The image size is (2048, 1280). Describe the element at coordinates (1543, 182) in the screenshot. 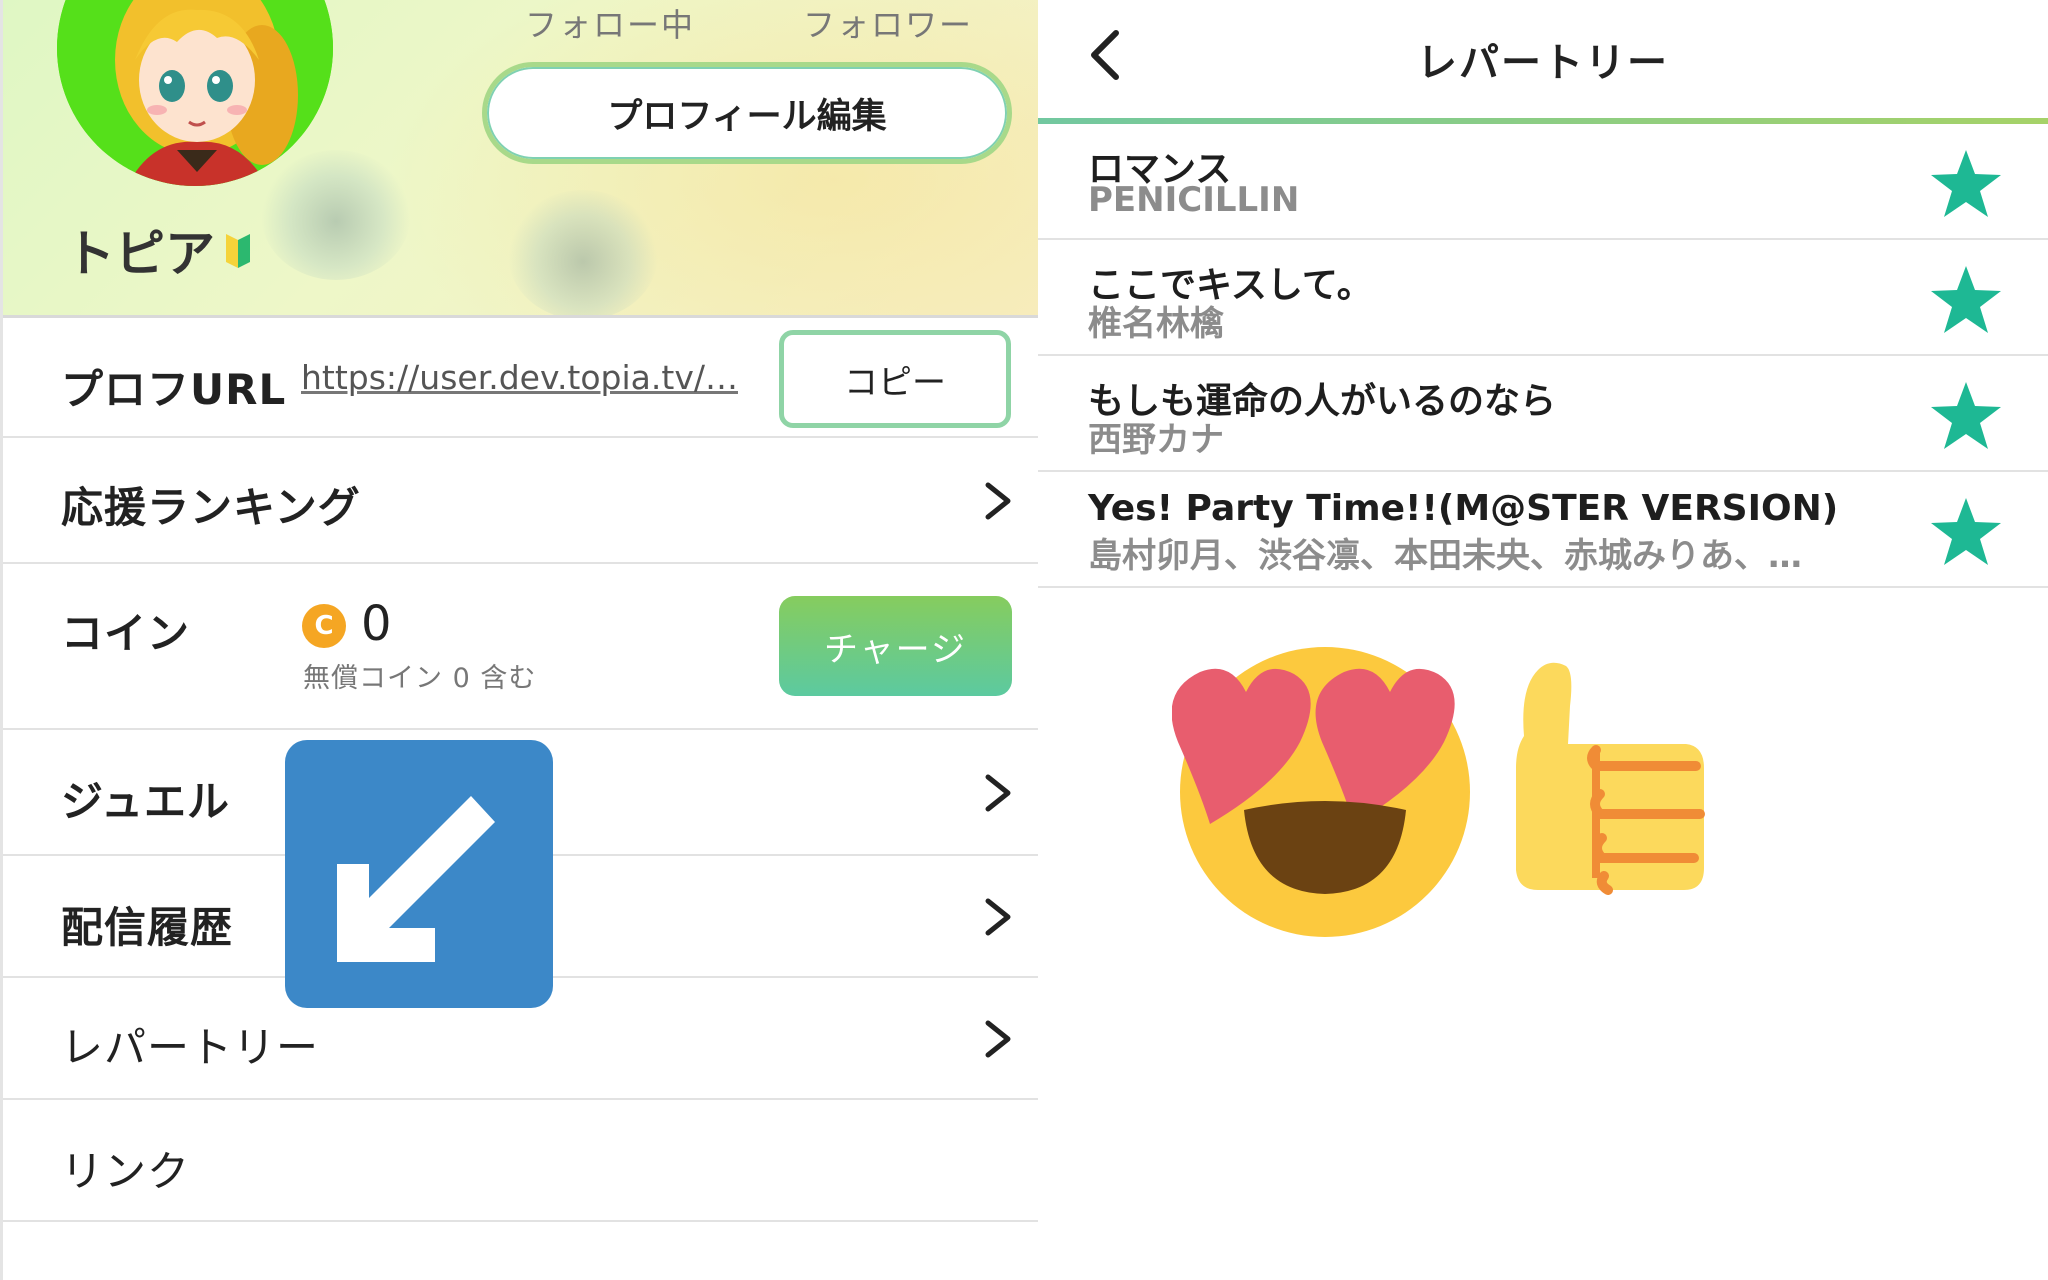

I see `song-item: ロマンス PENICILLIN` at that location.